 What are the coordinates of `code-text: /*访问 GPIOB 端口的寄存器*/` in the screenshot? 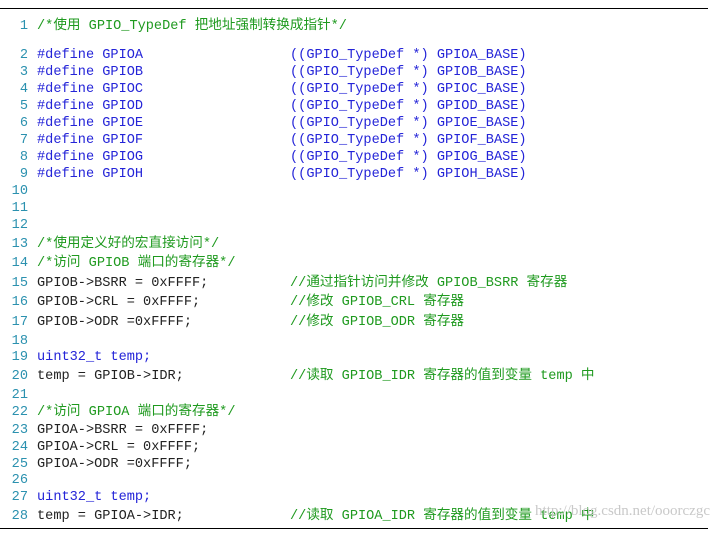 It's located at (136, 263).